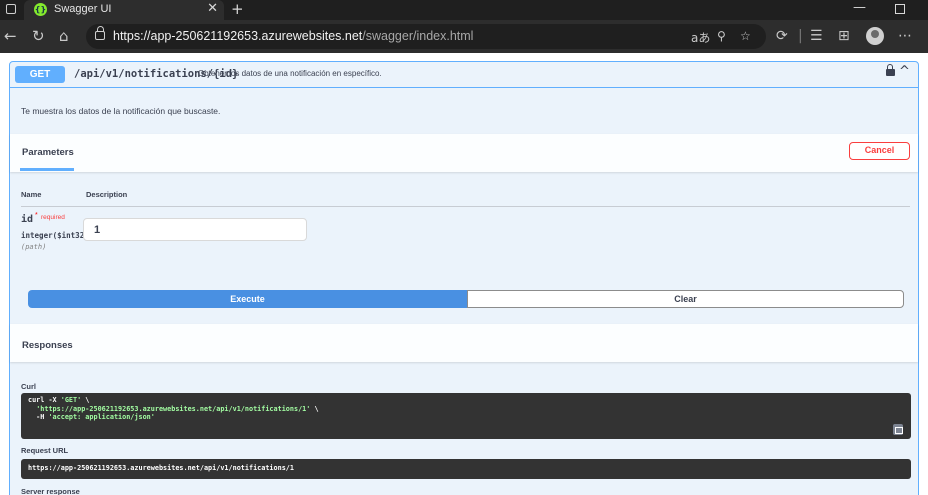  What do you see at coordinates (247, 299) in the screenshot?
I see `execute-button: Execute` at bounding box center [247, 299].